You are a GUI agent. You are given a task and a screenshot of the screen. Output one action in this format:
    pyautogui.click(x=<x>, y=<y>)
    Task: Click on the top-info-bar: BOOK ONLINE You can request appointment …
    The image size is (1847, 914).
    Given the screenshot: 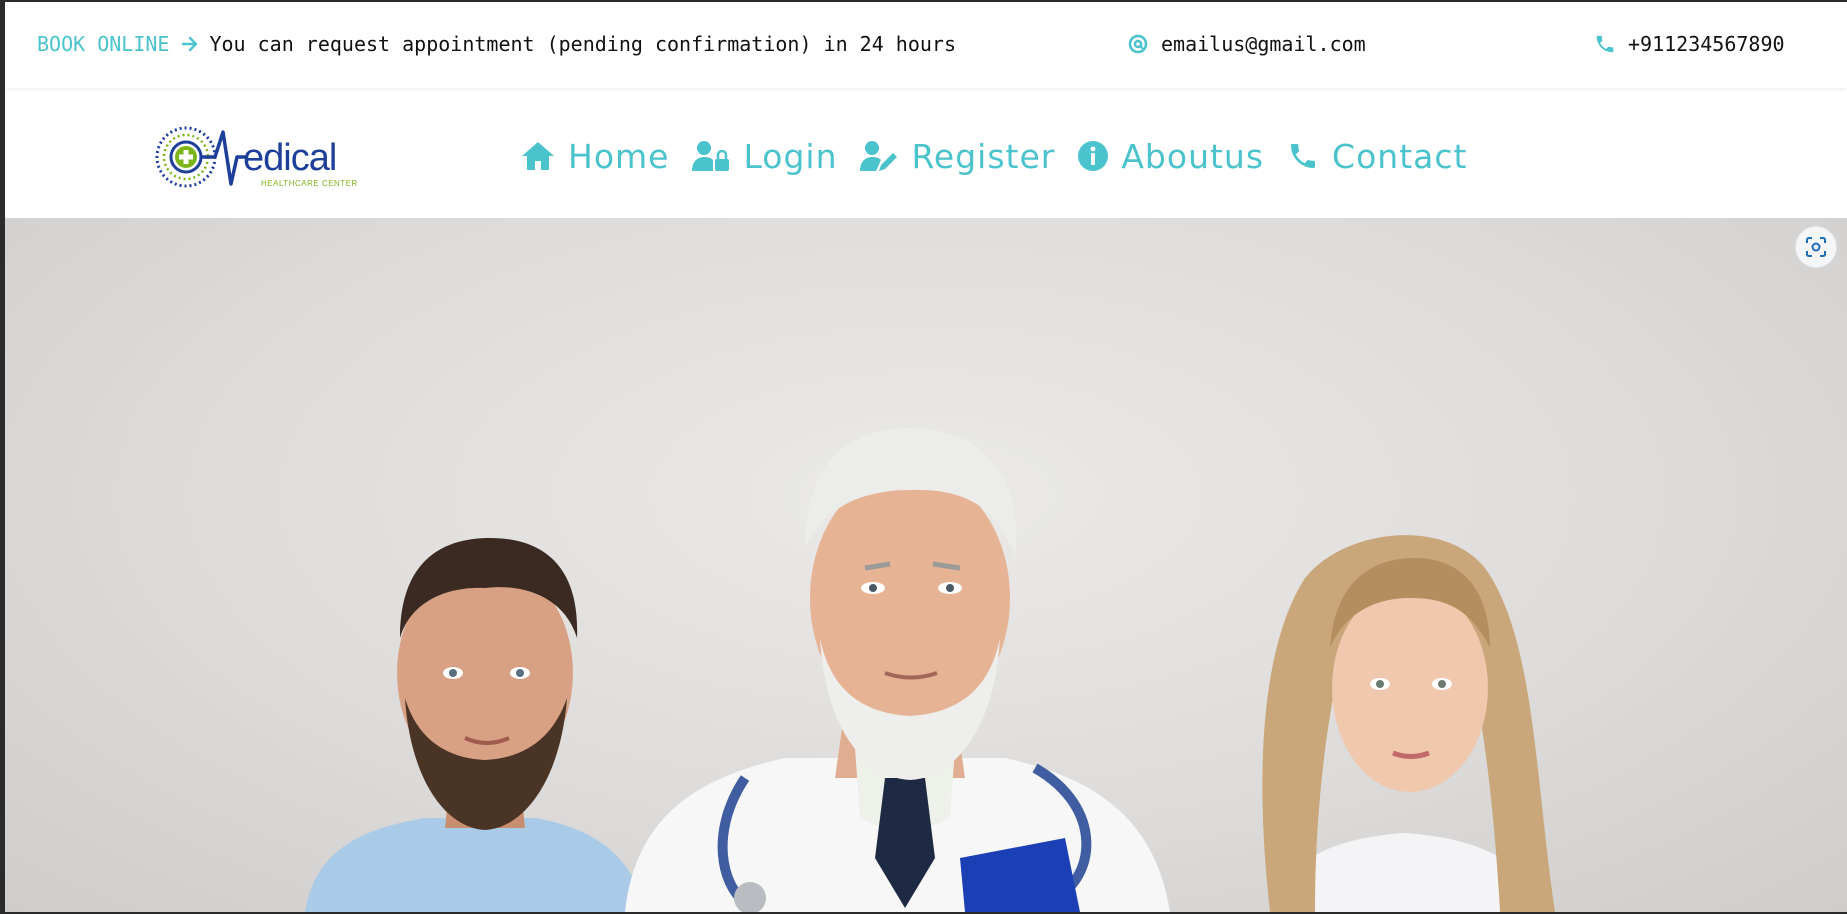 What is the action you would take?
    pyautogui.click(x=926, y=45)
    